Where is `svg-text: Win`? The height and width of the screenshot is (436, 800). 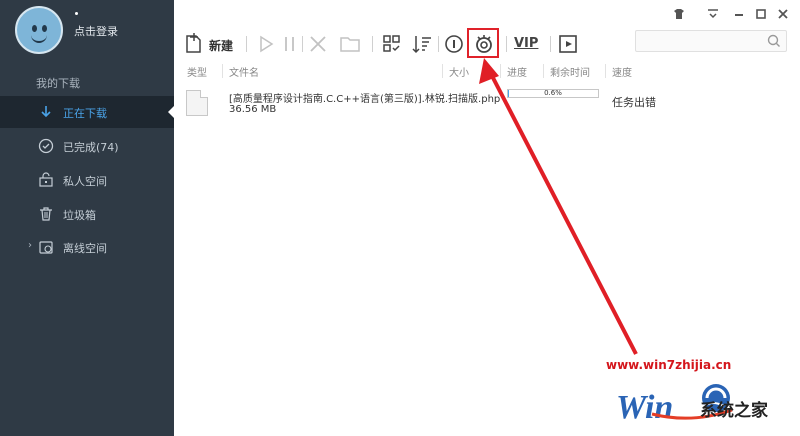
svg-text: Win is located at coordinates (644, 407).